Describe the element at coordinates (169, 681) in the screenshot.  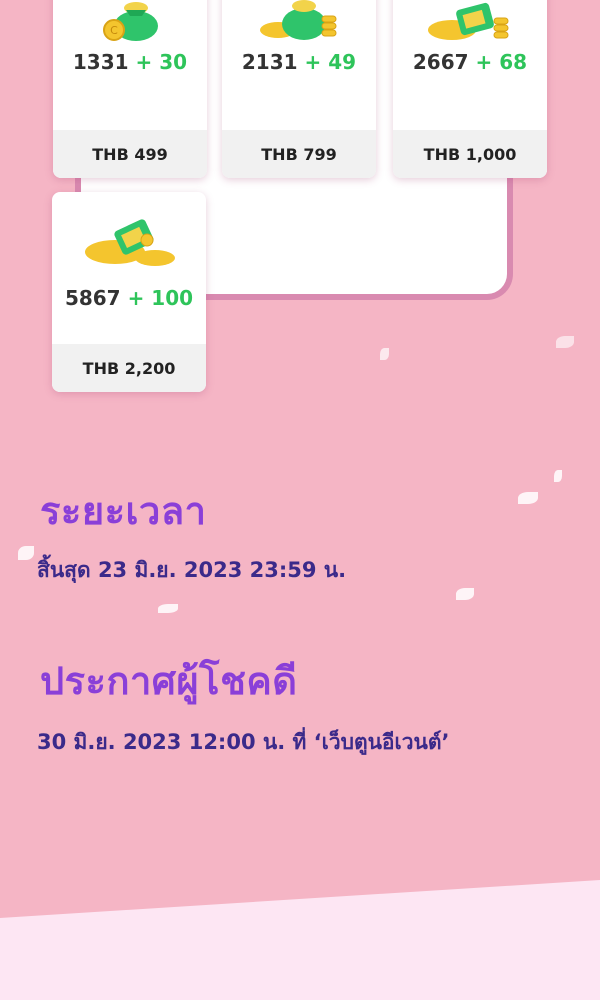
I see `announcement-heading: ประกาศผู้โชคดี` at that location.